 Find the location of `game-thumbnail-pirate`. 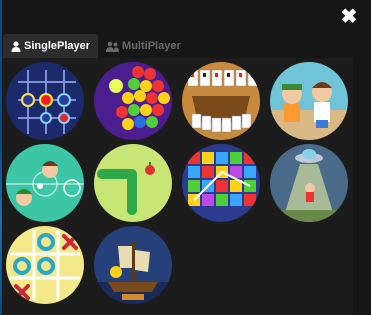

game-thumbnail-pirate is located at coordinates (133, 265).